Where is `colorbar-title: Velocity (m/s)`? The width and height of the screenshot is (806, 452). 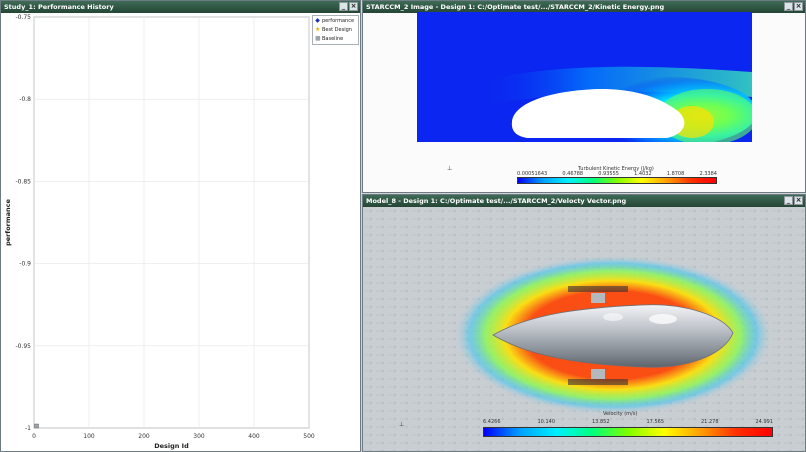 colorbar-title: Velocity (m/s) is located at coordinates (620, 414).